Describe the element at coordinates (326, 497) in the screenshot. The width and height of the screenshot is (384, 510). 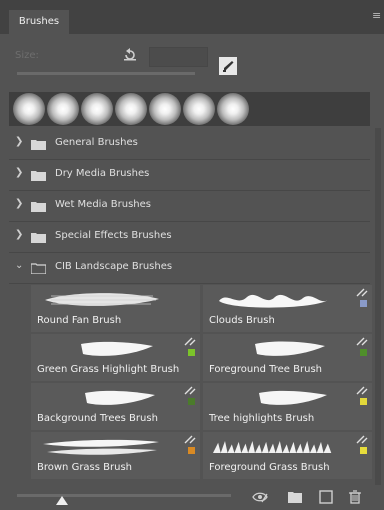
I see `new-brush-icon` at that location.